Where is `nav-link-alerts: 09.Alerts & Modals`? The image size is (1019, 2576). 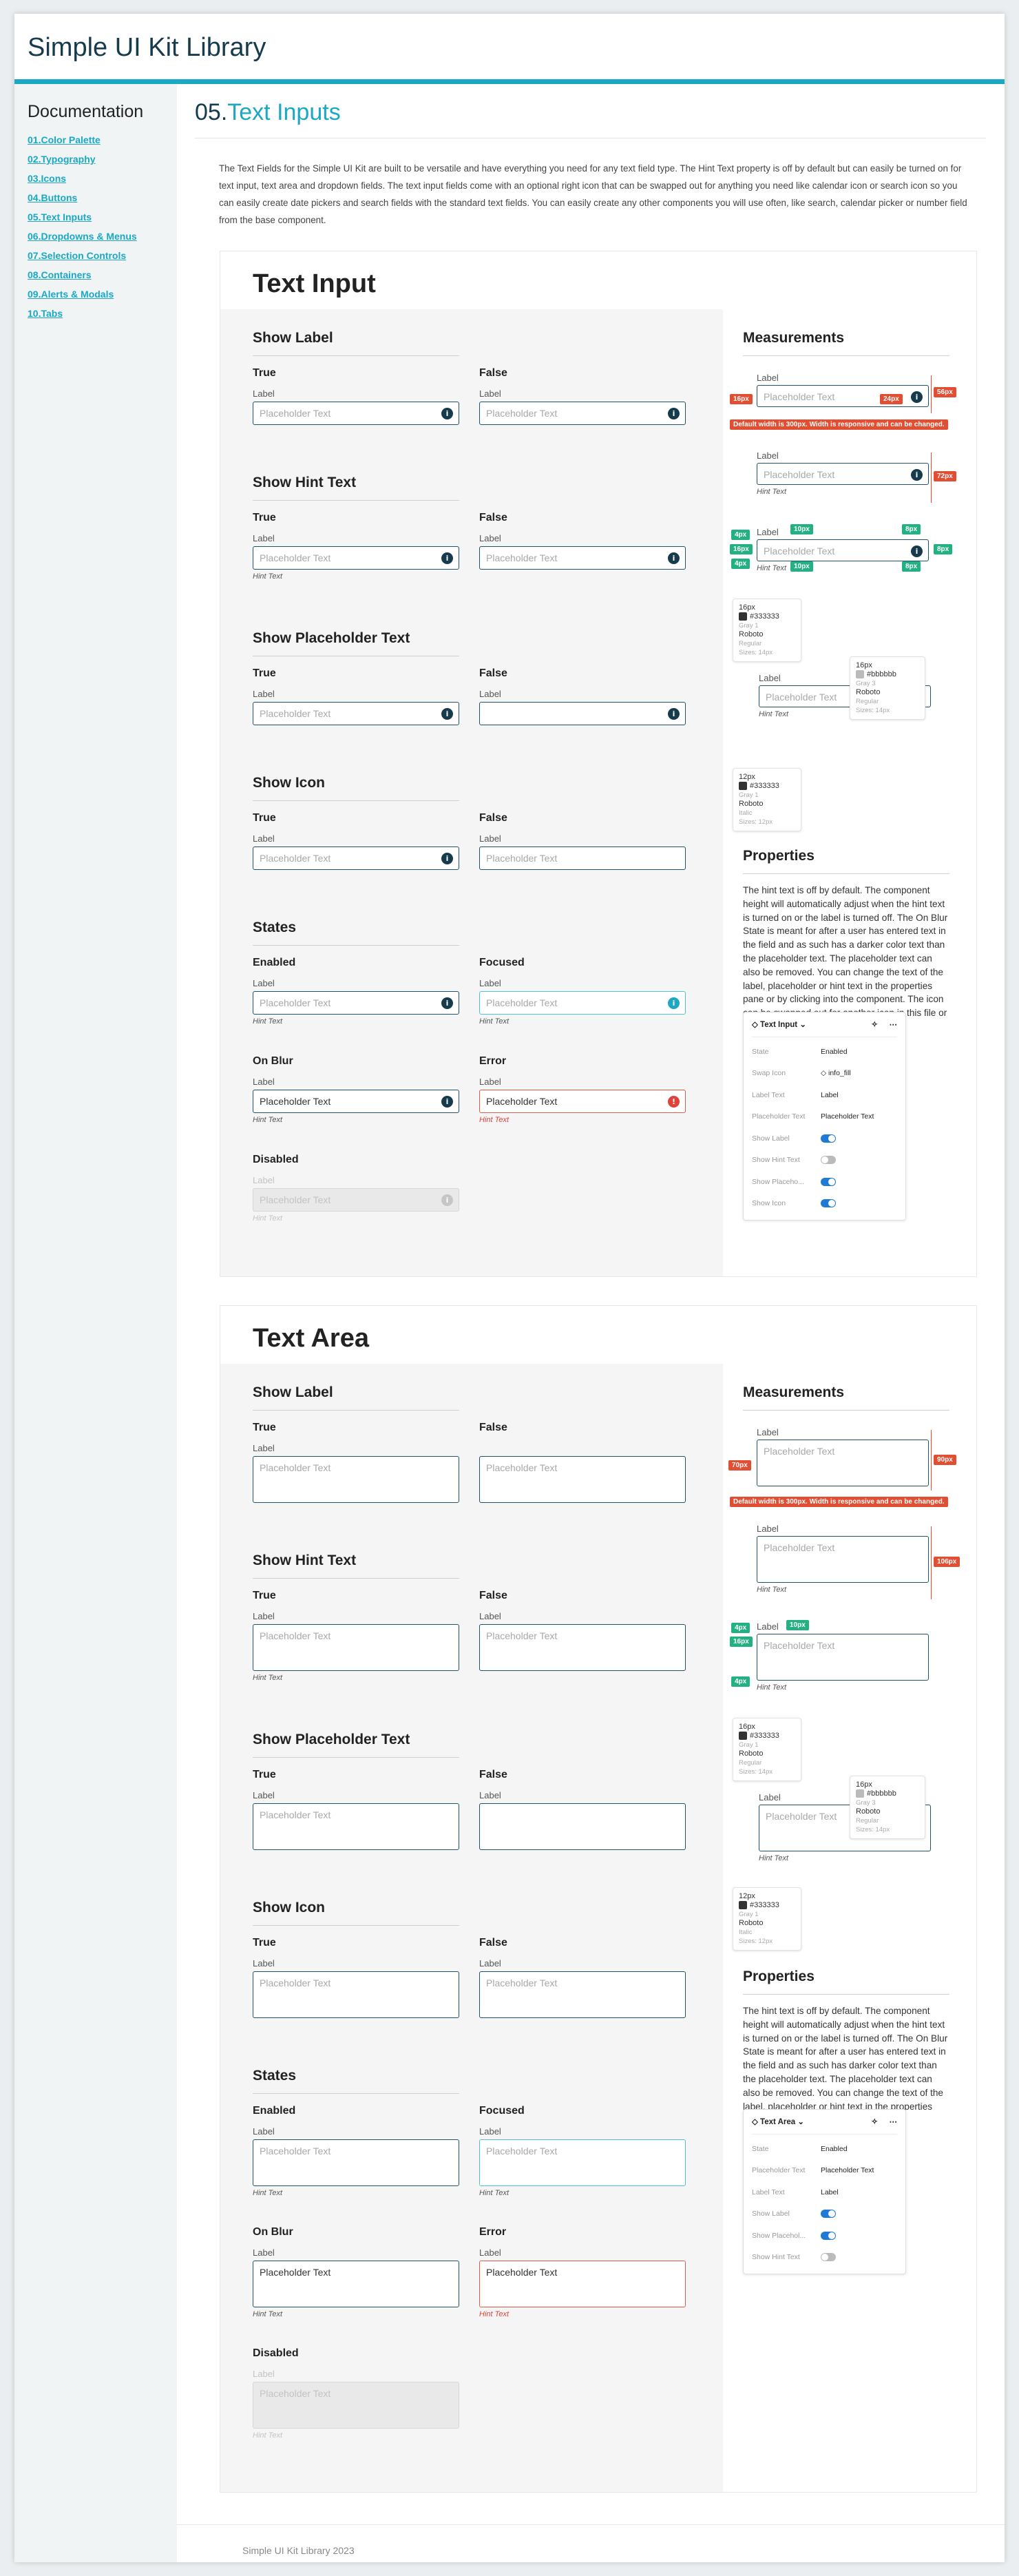 nav-link-alerts: 09.Alerts & Modals is located at coordinates (82, 297).